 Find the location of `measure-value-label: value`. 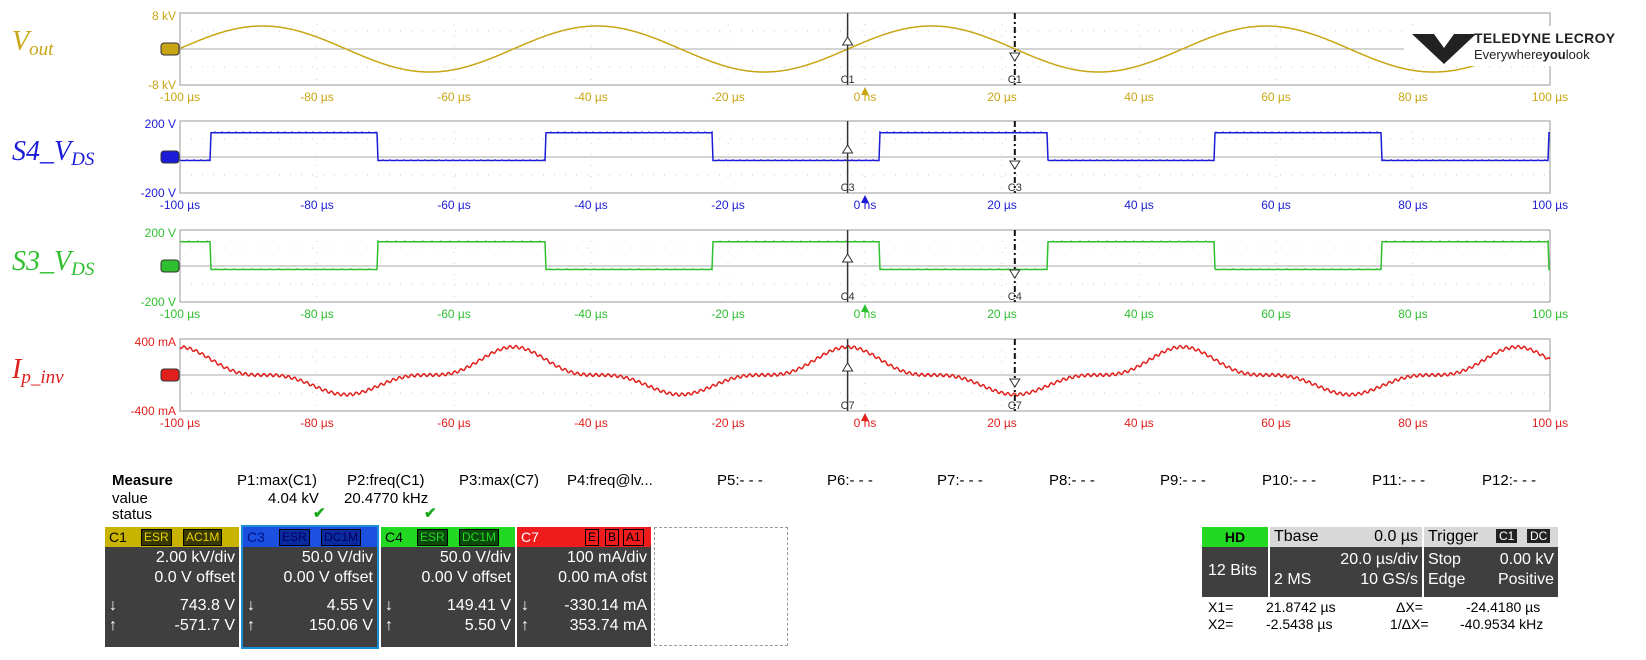

measure-value-label: value is located at coordinates (130, 498).